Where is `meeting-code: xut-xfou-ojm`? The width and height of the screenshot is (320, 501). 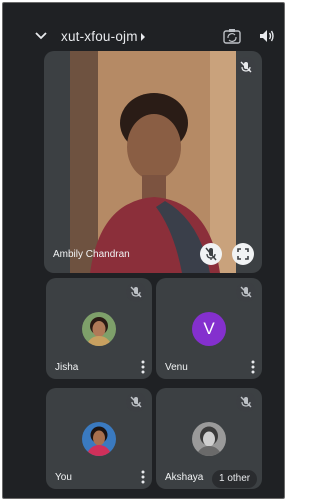
meeting-code: xut-xfou-ojm is located at coordinates (99, 36).